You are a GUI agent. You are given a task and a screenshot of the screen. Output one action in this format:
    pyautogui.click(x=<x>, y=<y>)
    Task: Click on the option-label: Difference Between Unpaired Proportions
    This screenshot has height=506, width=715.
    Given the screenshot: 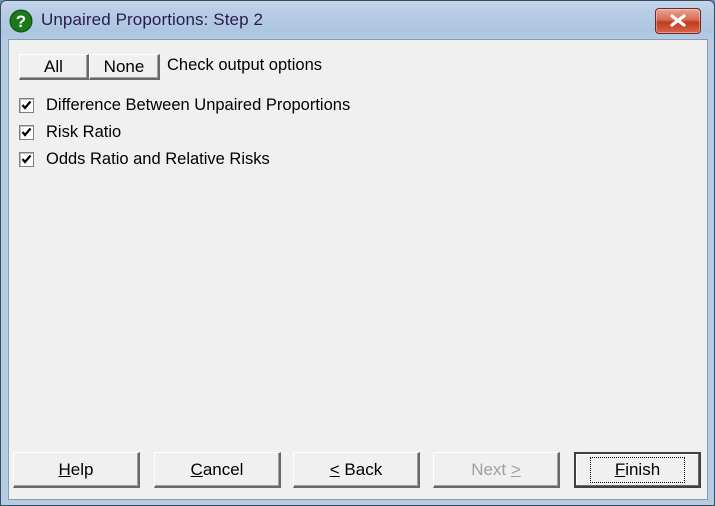 What is the action you would take?
    pyautogui.click(x=198, y=104)
    